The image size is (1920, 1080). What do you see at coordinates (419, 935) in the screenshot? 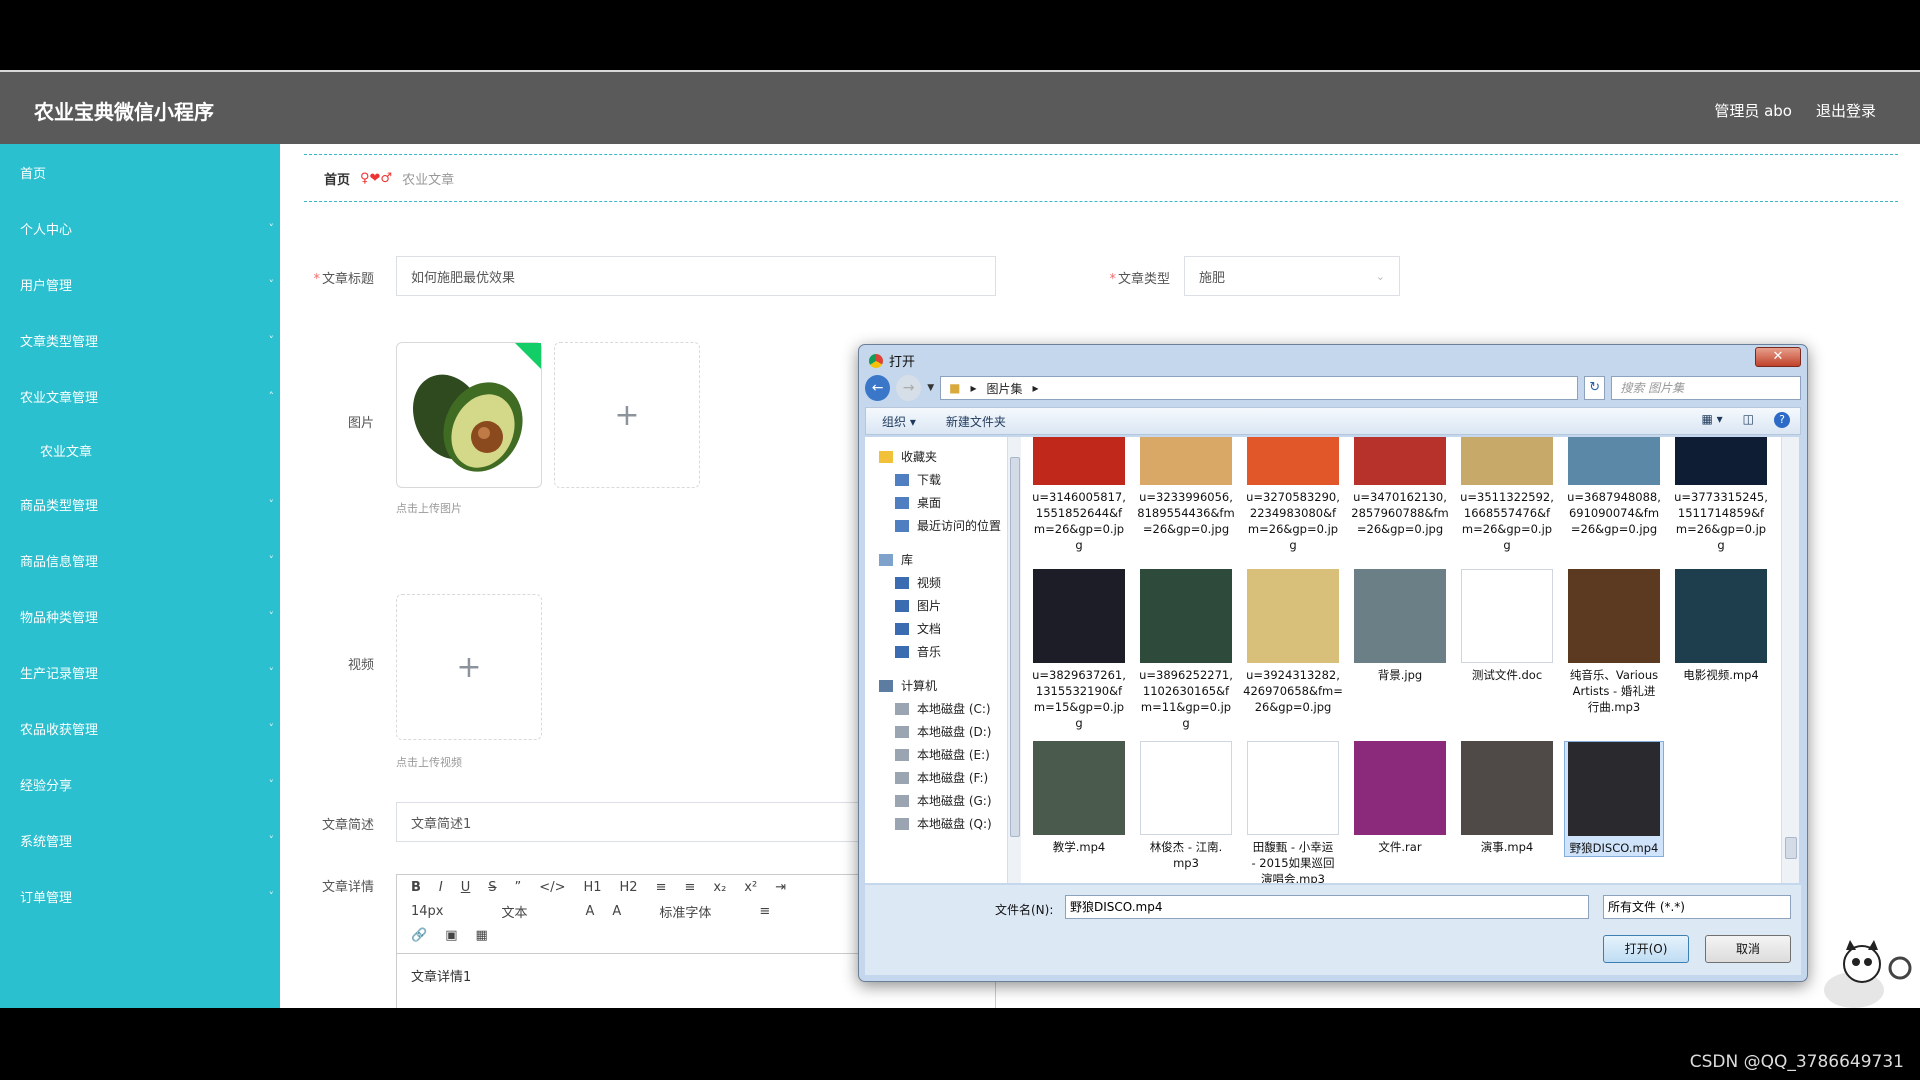
I see `link-icon: 🔗` at bounding box center [419, 935].